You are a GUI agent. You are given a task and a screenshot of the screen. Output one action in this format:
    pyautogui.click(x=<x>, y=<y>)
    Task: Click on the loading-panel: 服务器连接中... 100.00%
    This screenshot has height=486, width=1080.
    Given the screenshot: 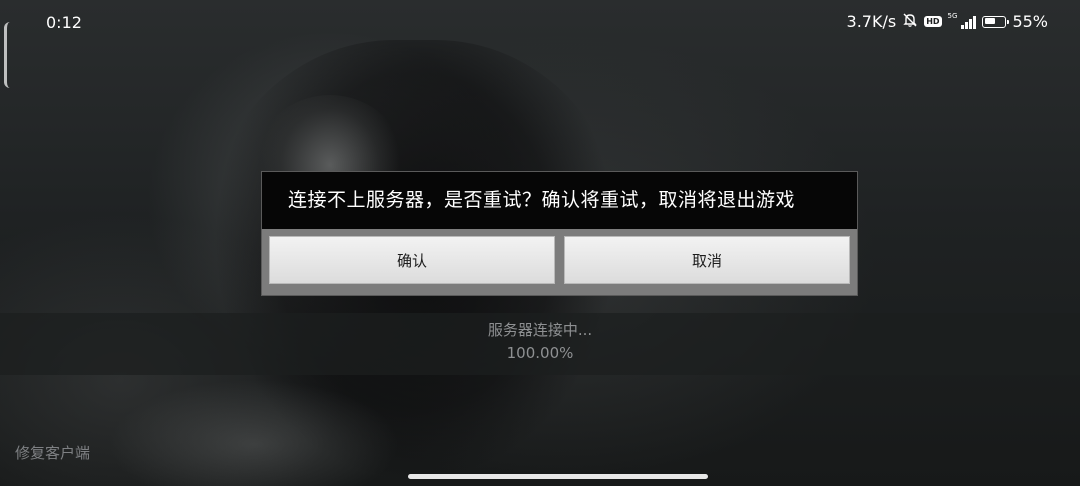 What is the action you would take?
    pyautogui.click(x=540, y=344)
    